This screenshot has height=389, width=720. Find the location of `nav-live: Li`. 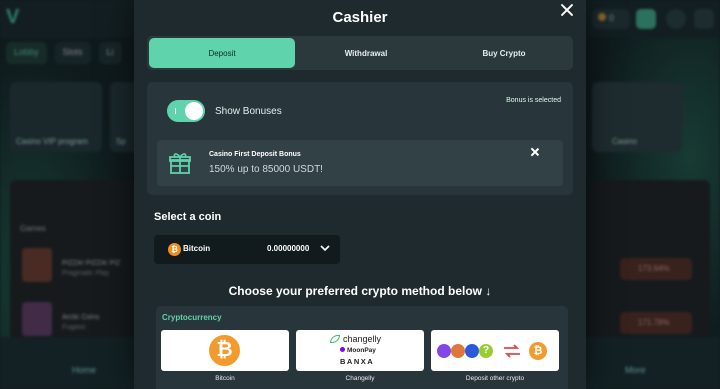

nav-live: Li is located at coordinates (110, 53).